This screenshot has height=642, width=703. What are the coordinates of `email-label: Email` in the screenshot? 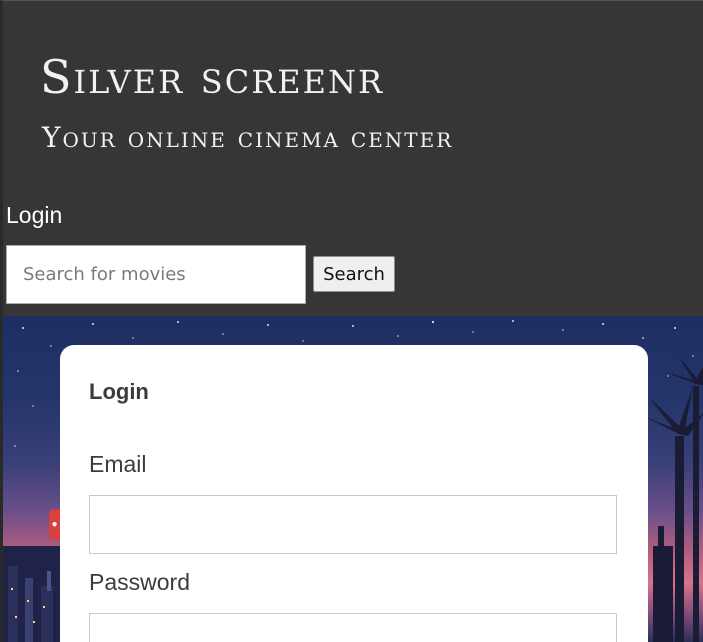 It's located at (118, 464).